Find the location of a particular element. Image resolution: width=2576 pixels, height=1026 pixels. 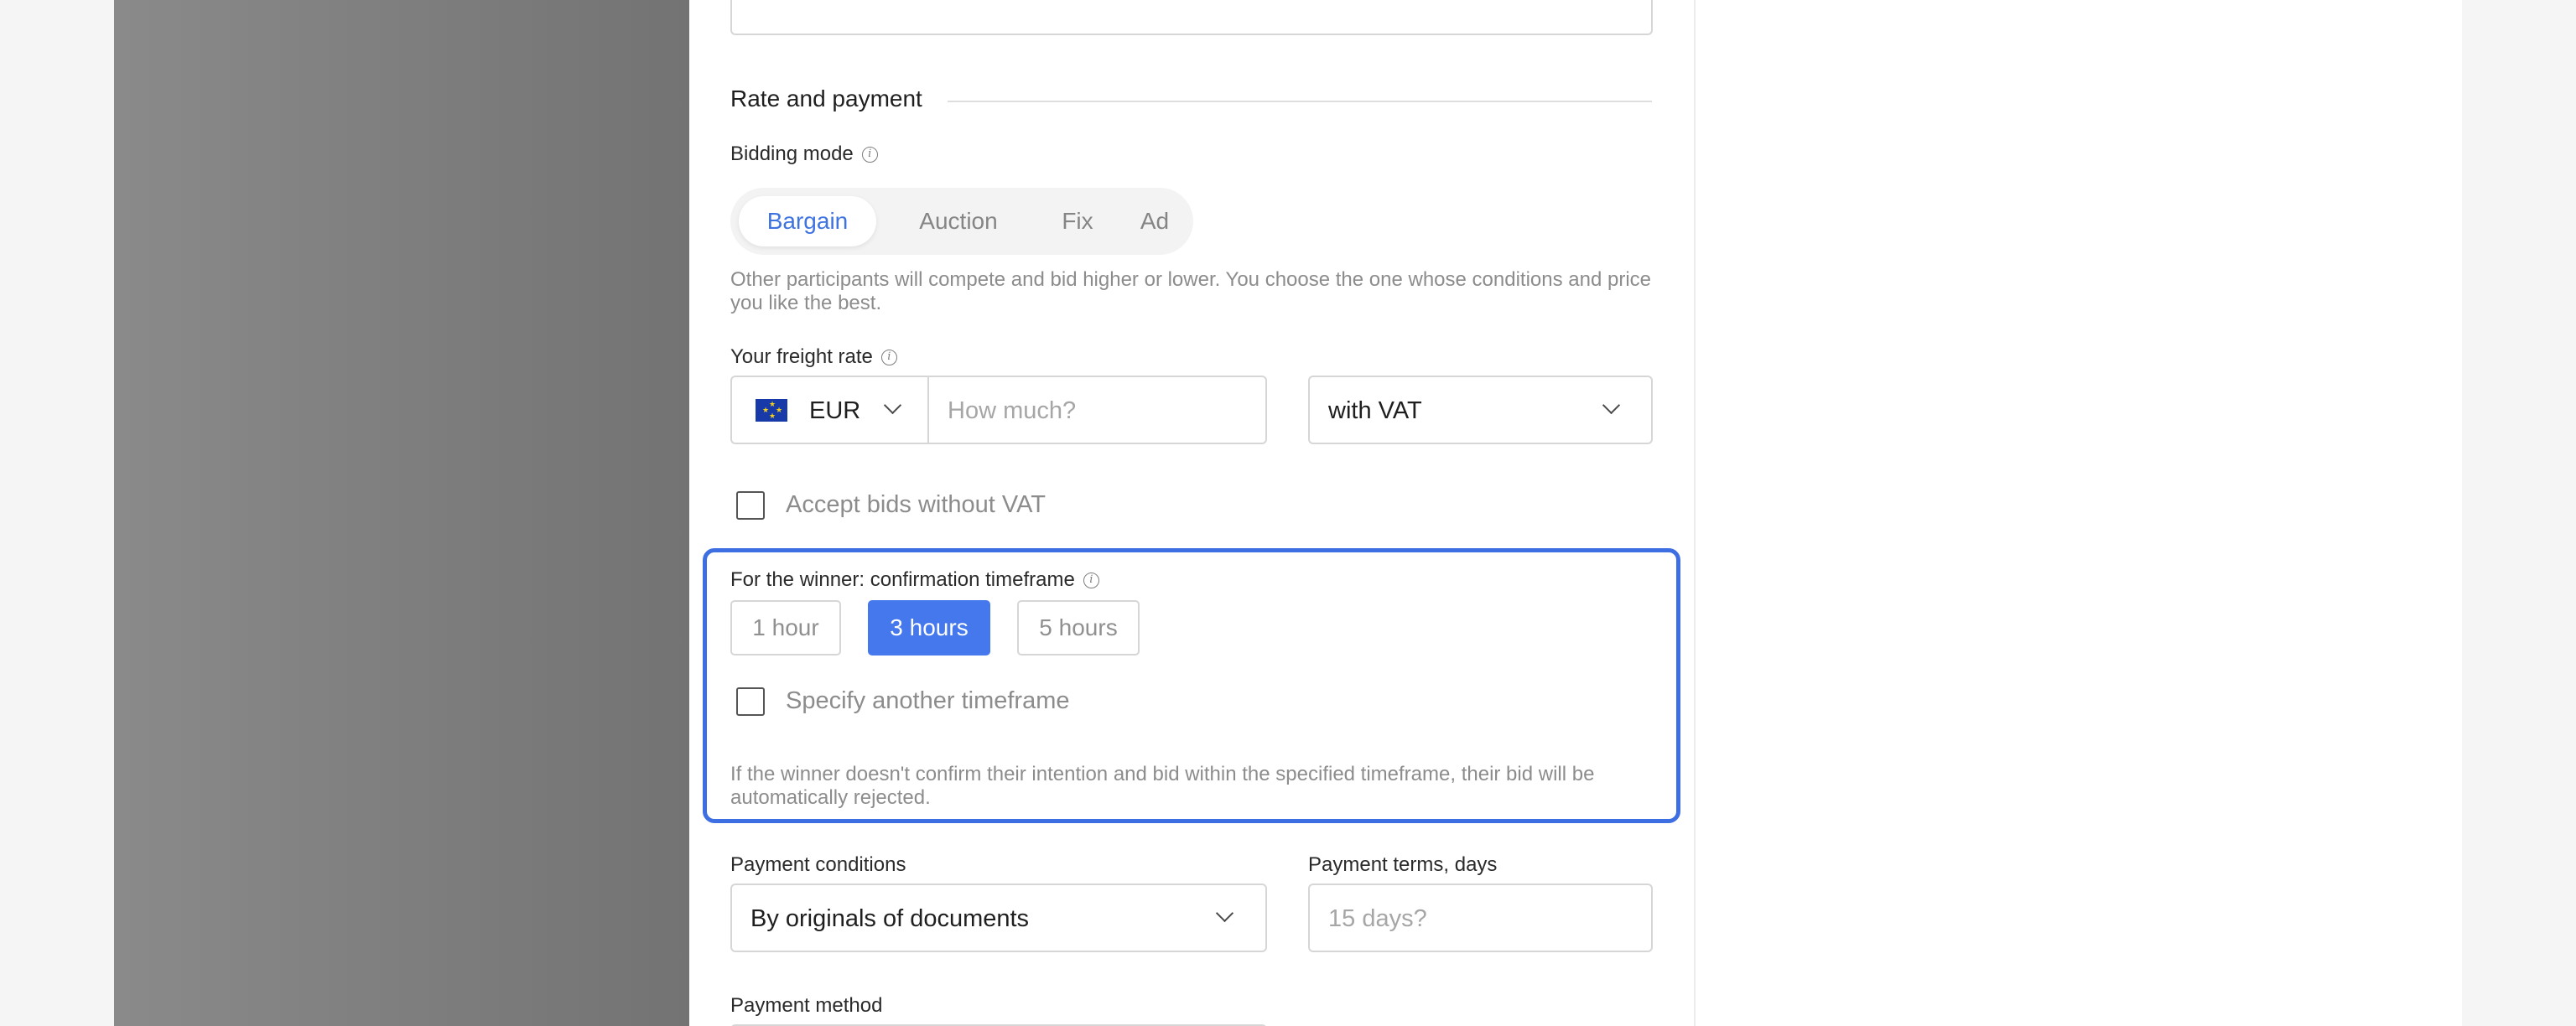

currency-select: ★ ★ ★ ★ EUR is located at coordinates (829, 410).